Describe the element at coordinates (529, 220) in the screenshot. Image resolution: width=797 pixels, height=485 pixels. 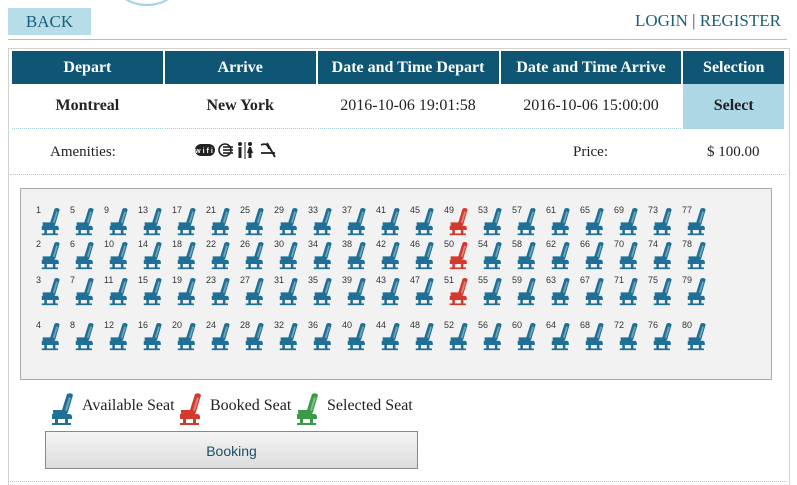
I see `available-seat: 57` at that location.